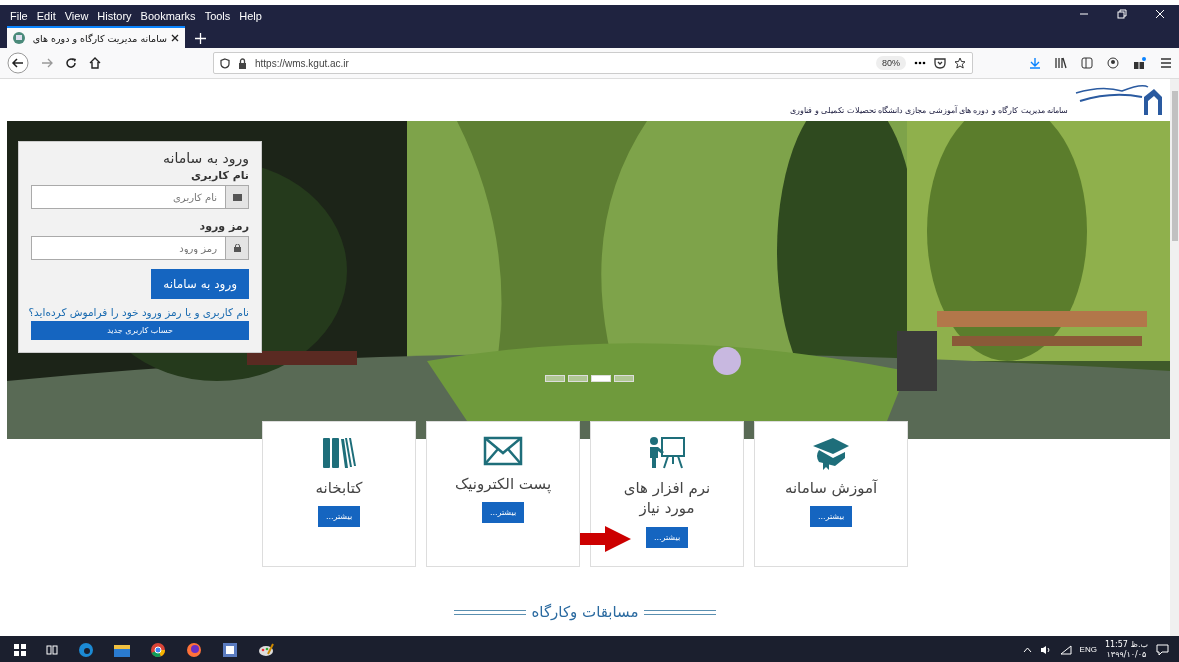 Image resolution: width=1179 pixels, height=662 pixels. What do you see at coordinates (891, 63) in the screenshot?
I see `zoom-level: 80%` at bounding box center [891, 63].